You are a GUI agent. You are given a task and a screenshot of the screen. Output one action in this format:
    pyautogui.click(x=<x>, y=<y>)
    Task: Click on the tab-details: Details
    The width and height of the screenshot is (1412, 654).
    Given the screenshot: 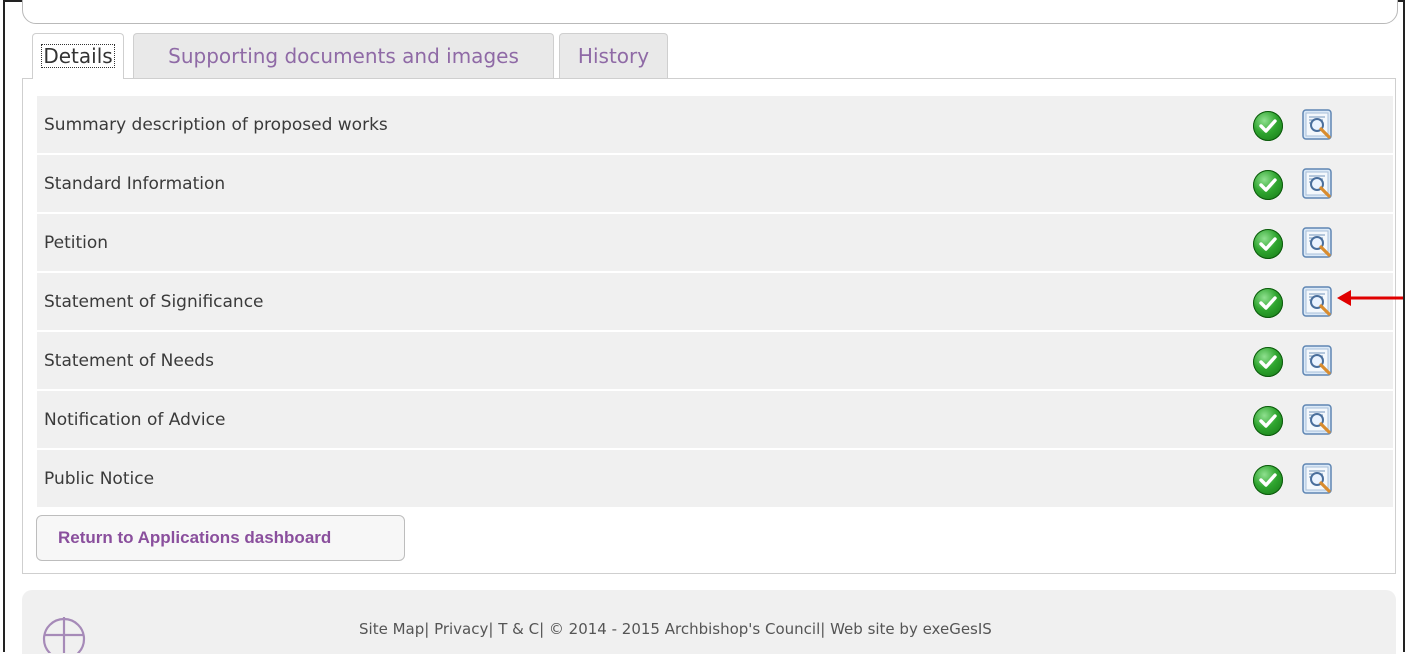 What is the action you would take?
    pyautogui.click(x=78, y=56)
    